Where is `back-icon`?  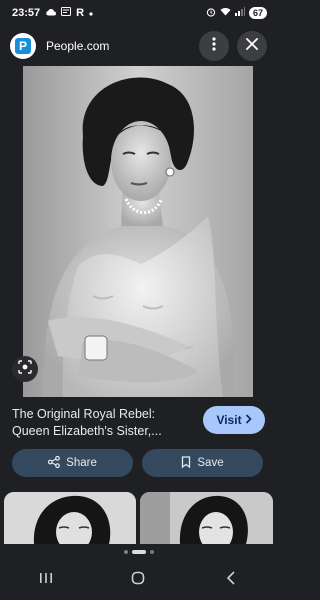
back-icon is located at coordinates (231, 580).